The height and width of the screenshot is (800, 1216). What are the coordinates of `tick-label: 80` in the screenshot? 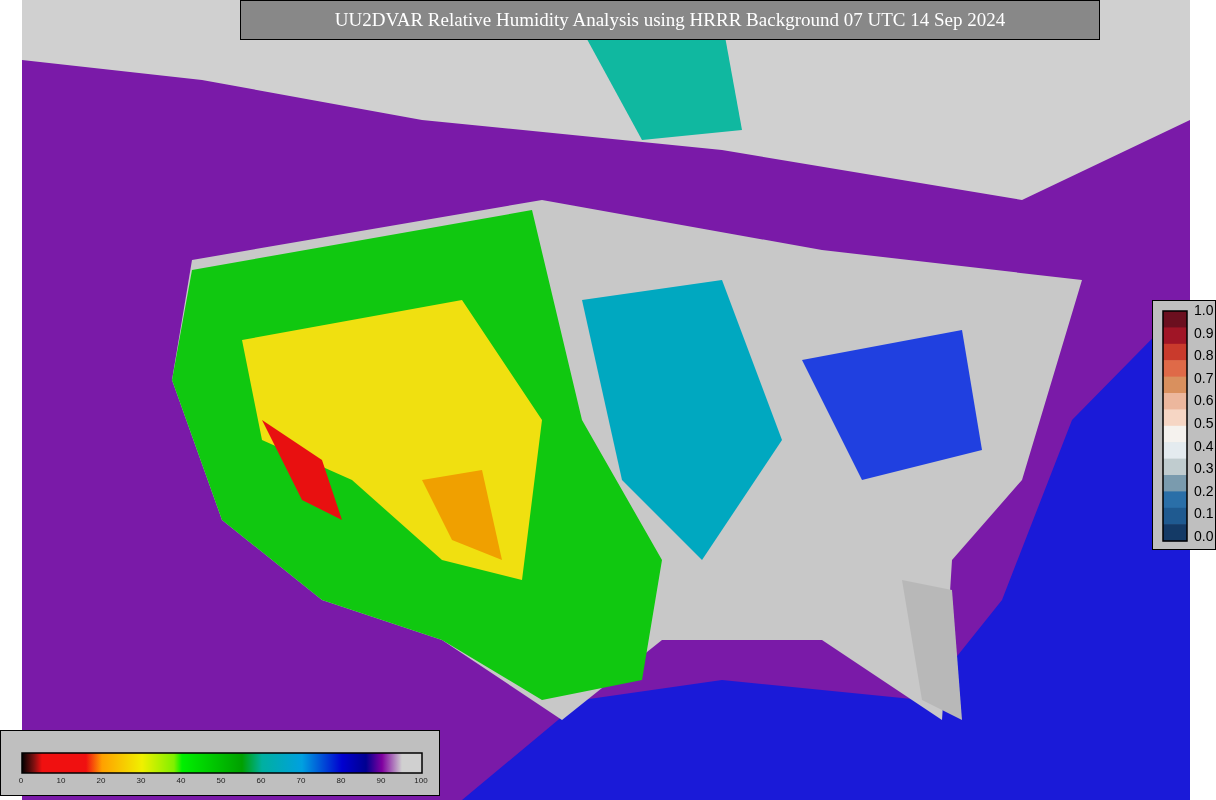 It's located at (341, 781).